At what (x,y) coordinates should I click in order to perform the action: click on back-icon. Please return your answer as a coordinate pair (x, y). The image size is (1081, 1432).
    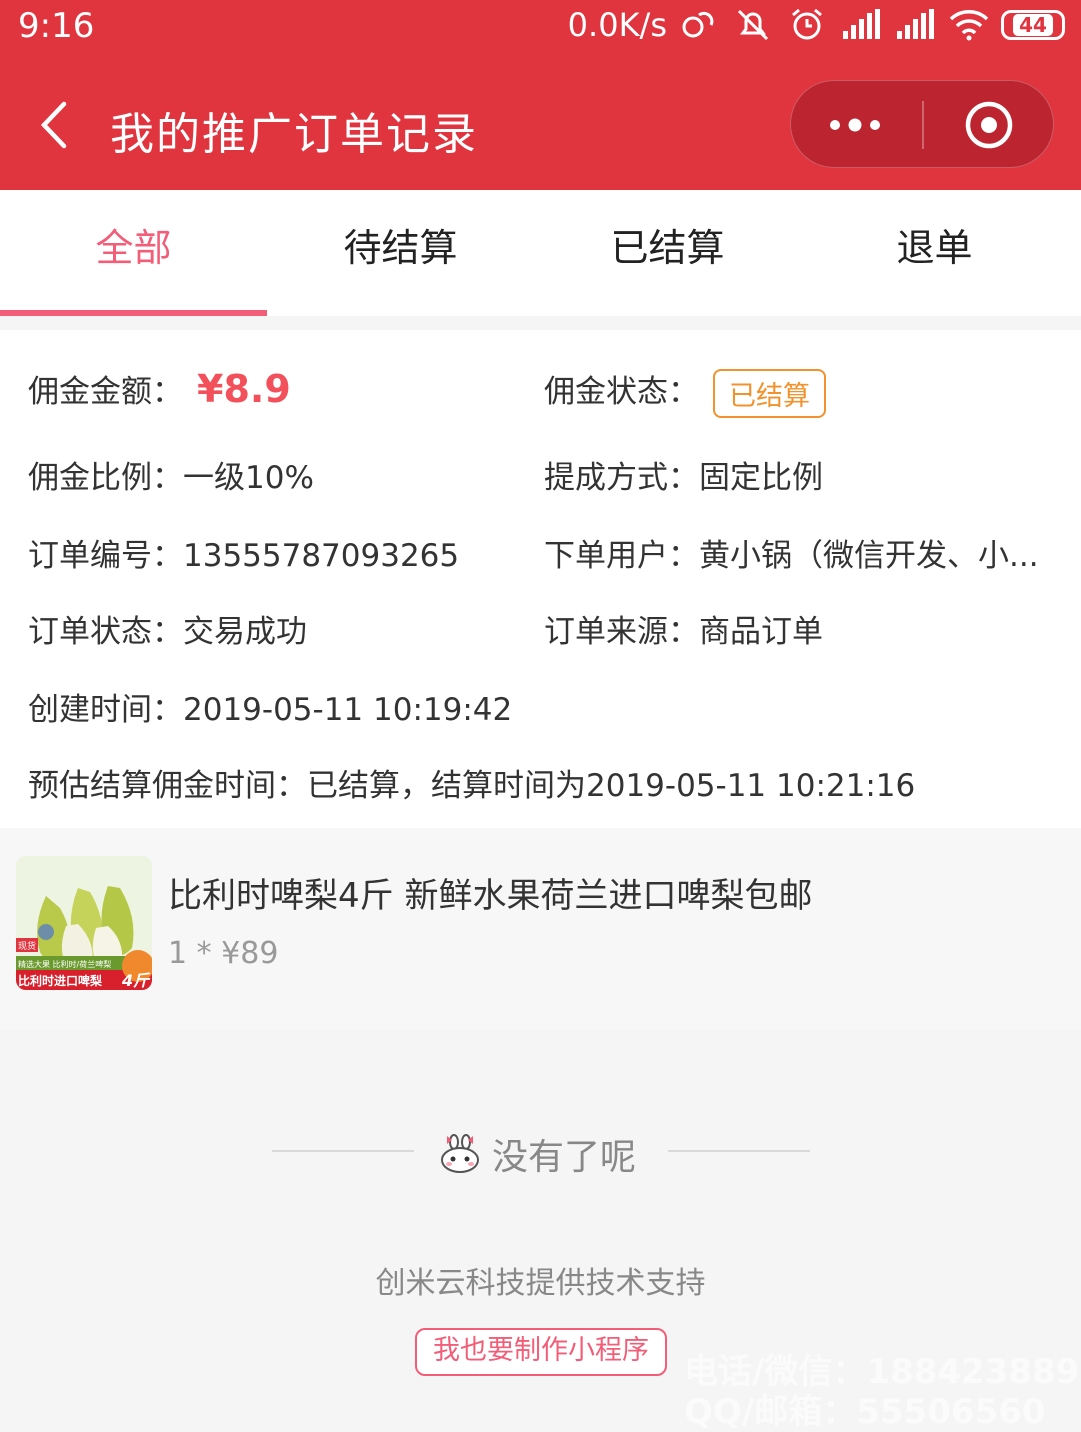
    Looking at the image, I should click on (56, 125).